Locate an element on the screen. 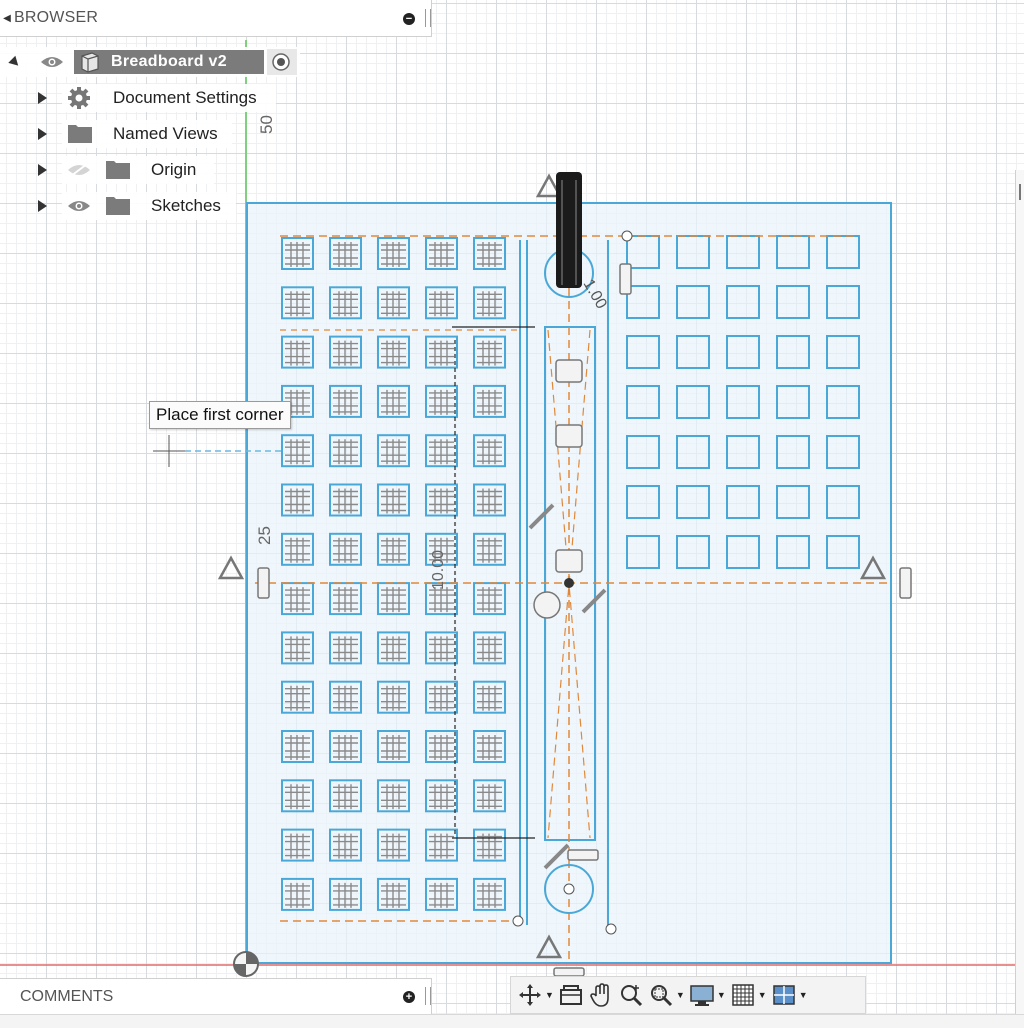  zoom-icon is located at coordinates (631, 996).